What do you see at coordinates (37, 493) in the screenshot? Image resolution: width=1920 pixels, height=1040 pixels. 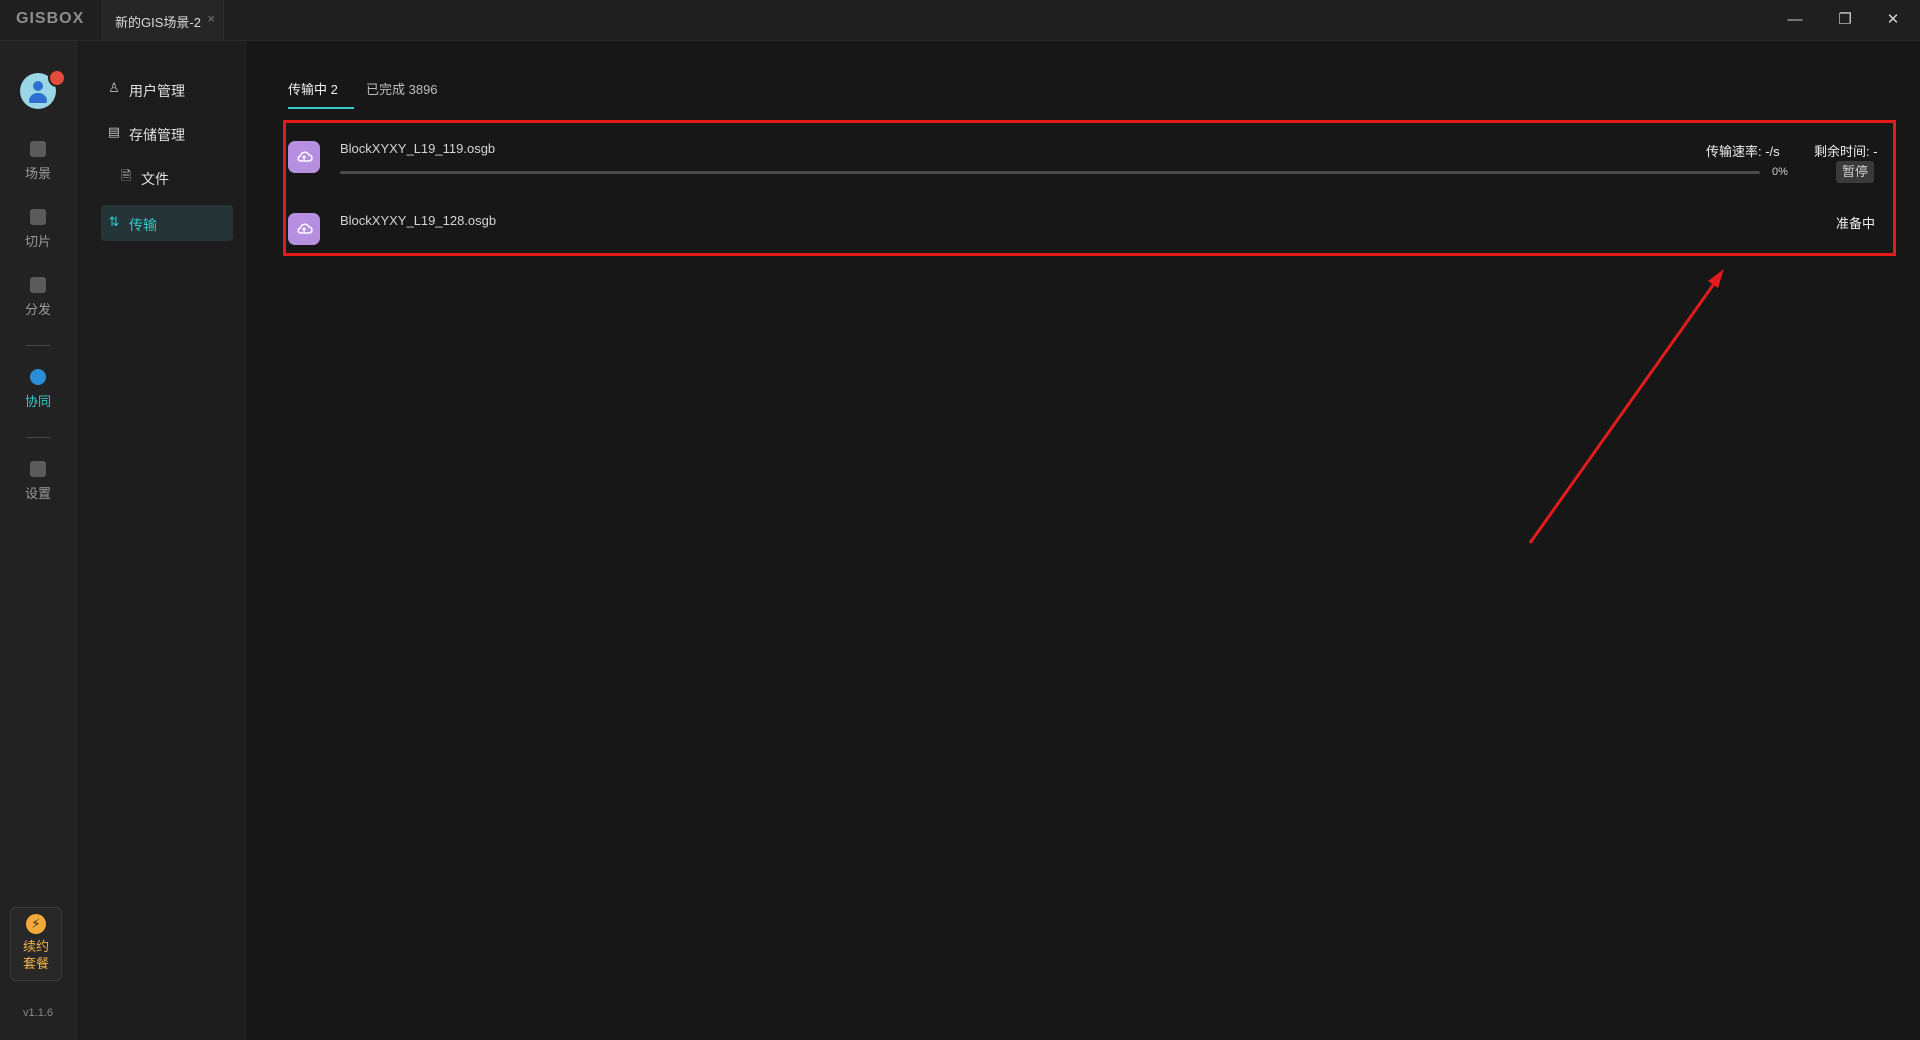 I see `rail-item-label: 设置` at bounding box center [37, 493].